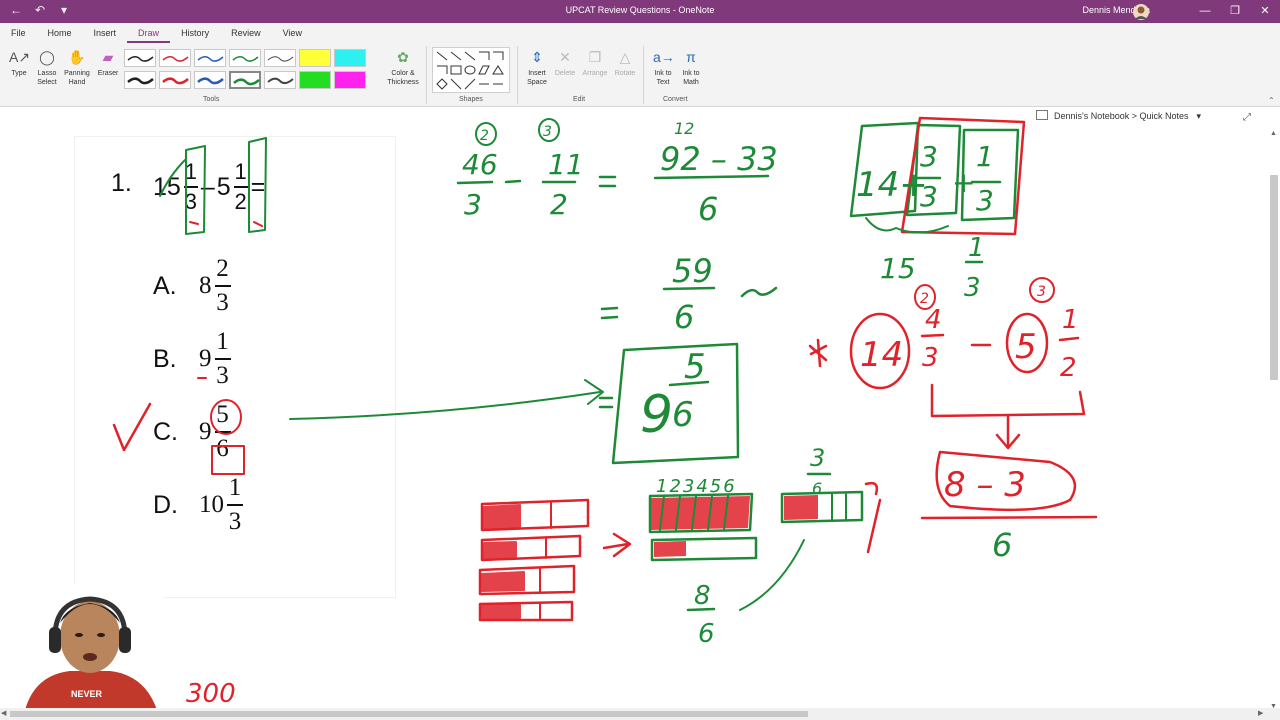  What do you see at coordinates (473, 204) in the screenshot?
I see `ink-top-a-den: 3` at bounding box center [473, 204].